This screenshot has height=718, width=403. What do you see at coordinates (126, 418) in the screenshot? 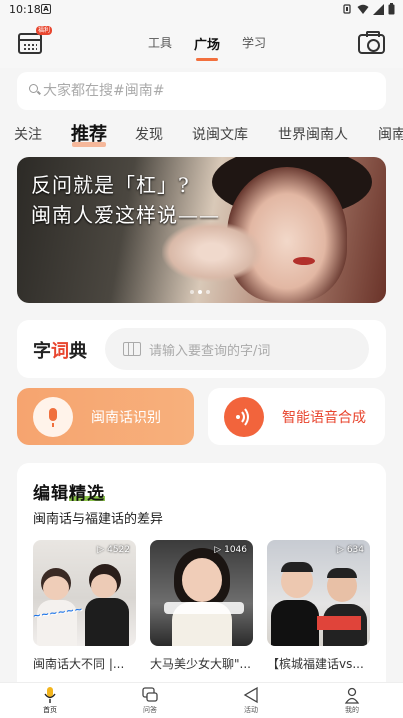
I see `speech-recognition-label: 闽南话识别` at bounding box center [126, 418].